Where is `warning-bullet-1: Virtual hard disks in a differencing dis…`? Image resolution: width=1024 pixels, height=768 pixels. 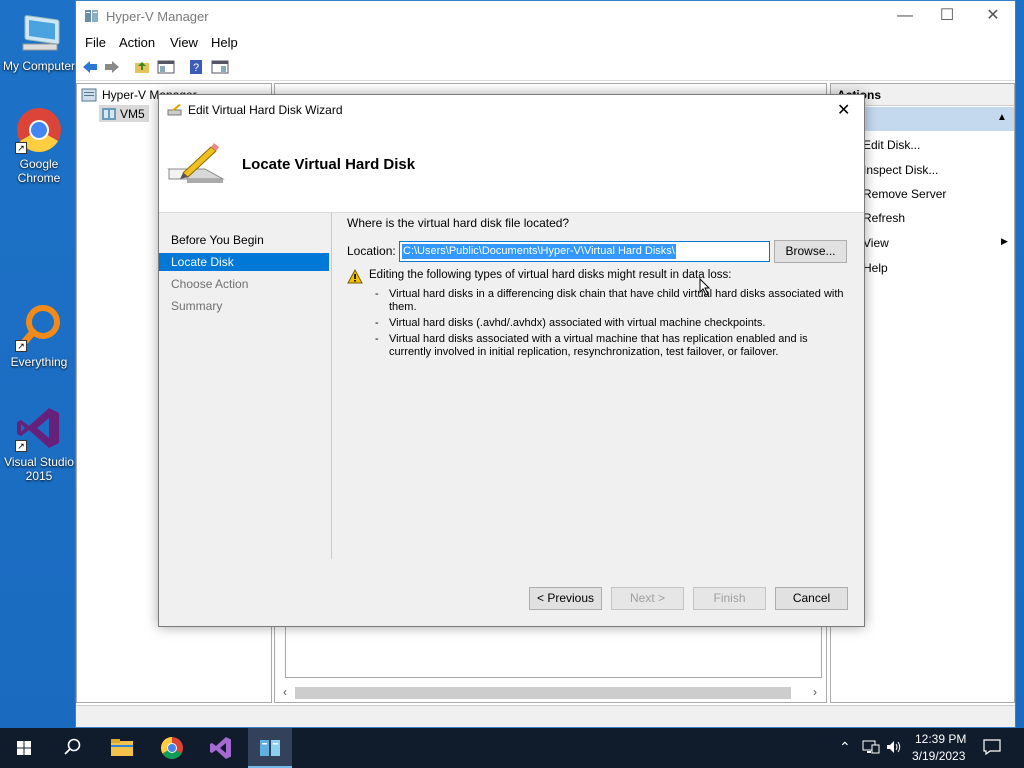 warning-bullet-1: Virtual hard disks in a differencing dis… is located at coordinates (616, 300).